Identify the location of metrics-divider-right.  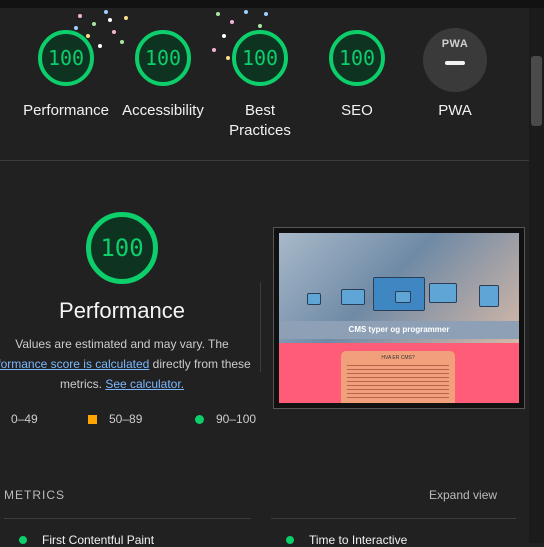
(393, 518).